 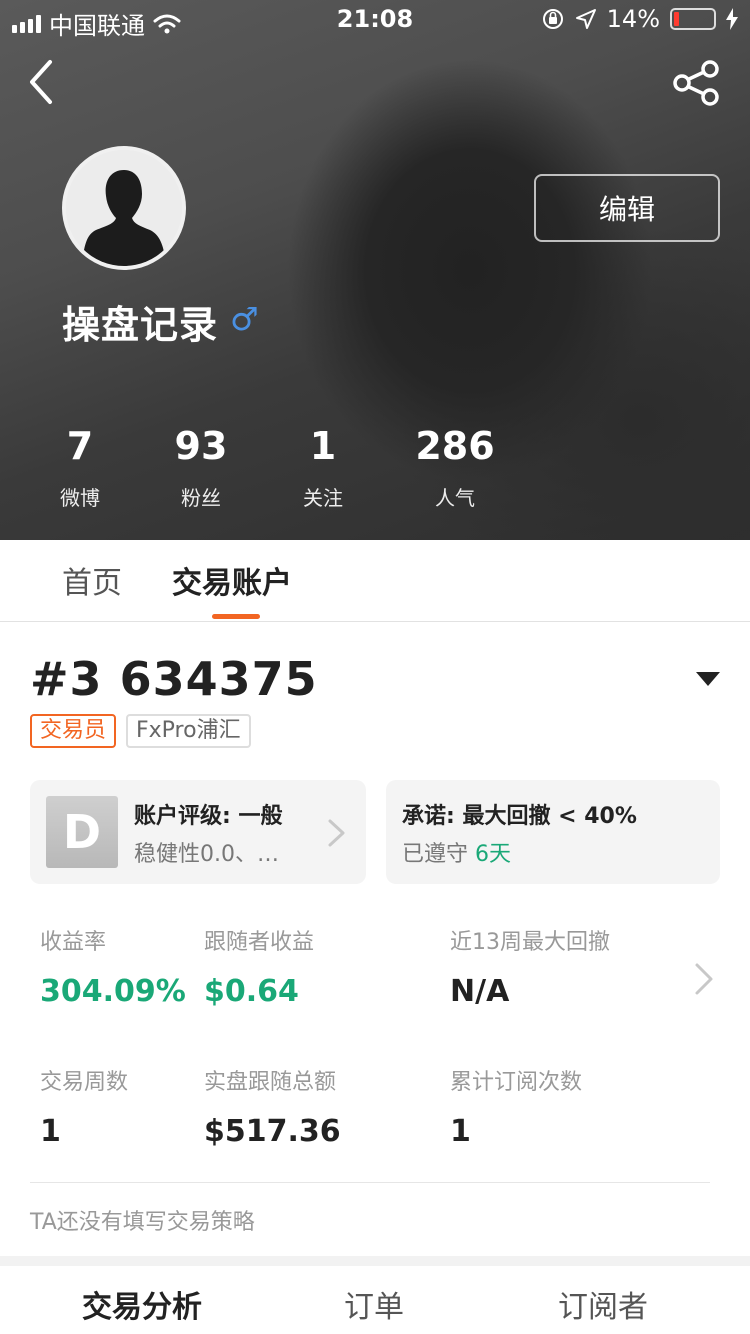 I want to click on back-button, so click(x=46, y=82).